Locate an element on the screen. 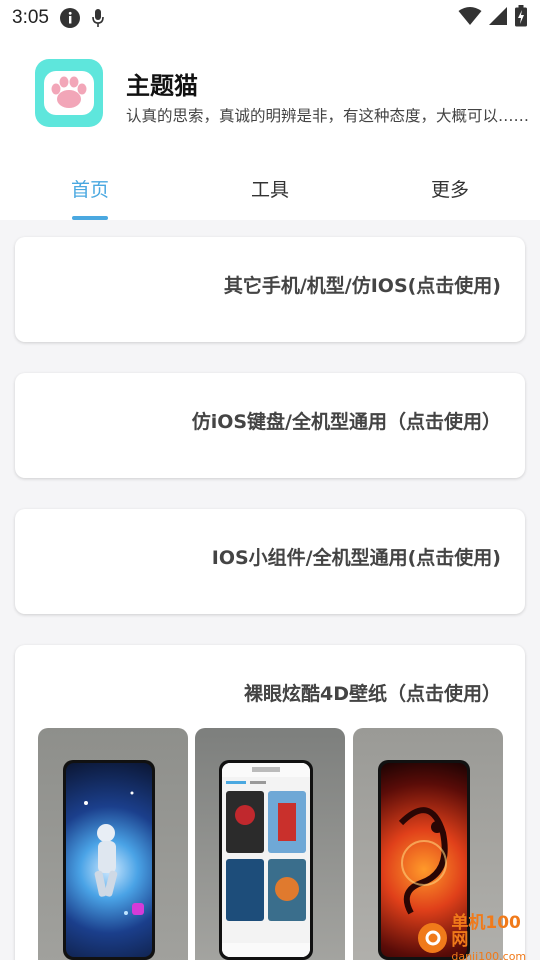  tab-more-label: 更多 is located at coordinates (449, 190).